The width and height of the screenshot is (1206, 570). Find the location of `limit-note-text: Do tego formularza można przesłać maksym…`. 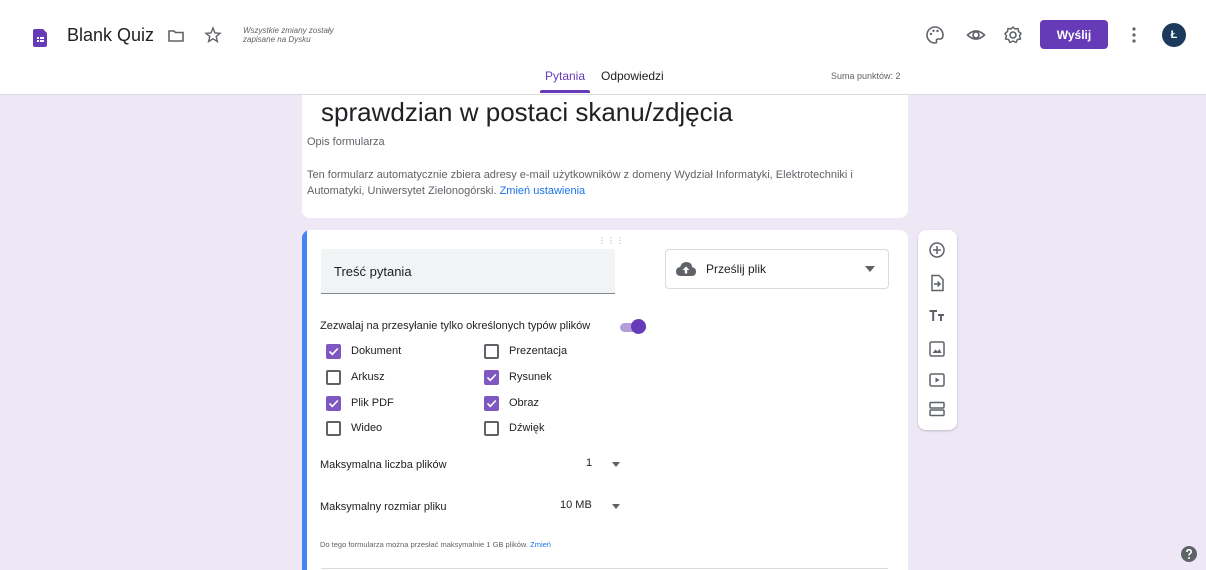

limit-note-text: Do tego formularza można przesłać maksym… is located at coordinates (424, 544).